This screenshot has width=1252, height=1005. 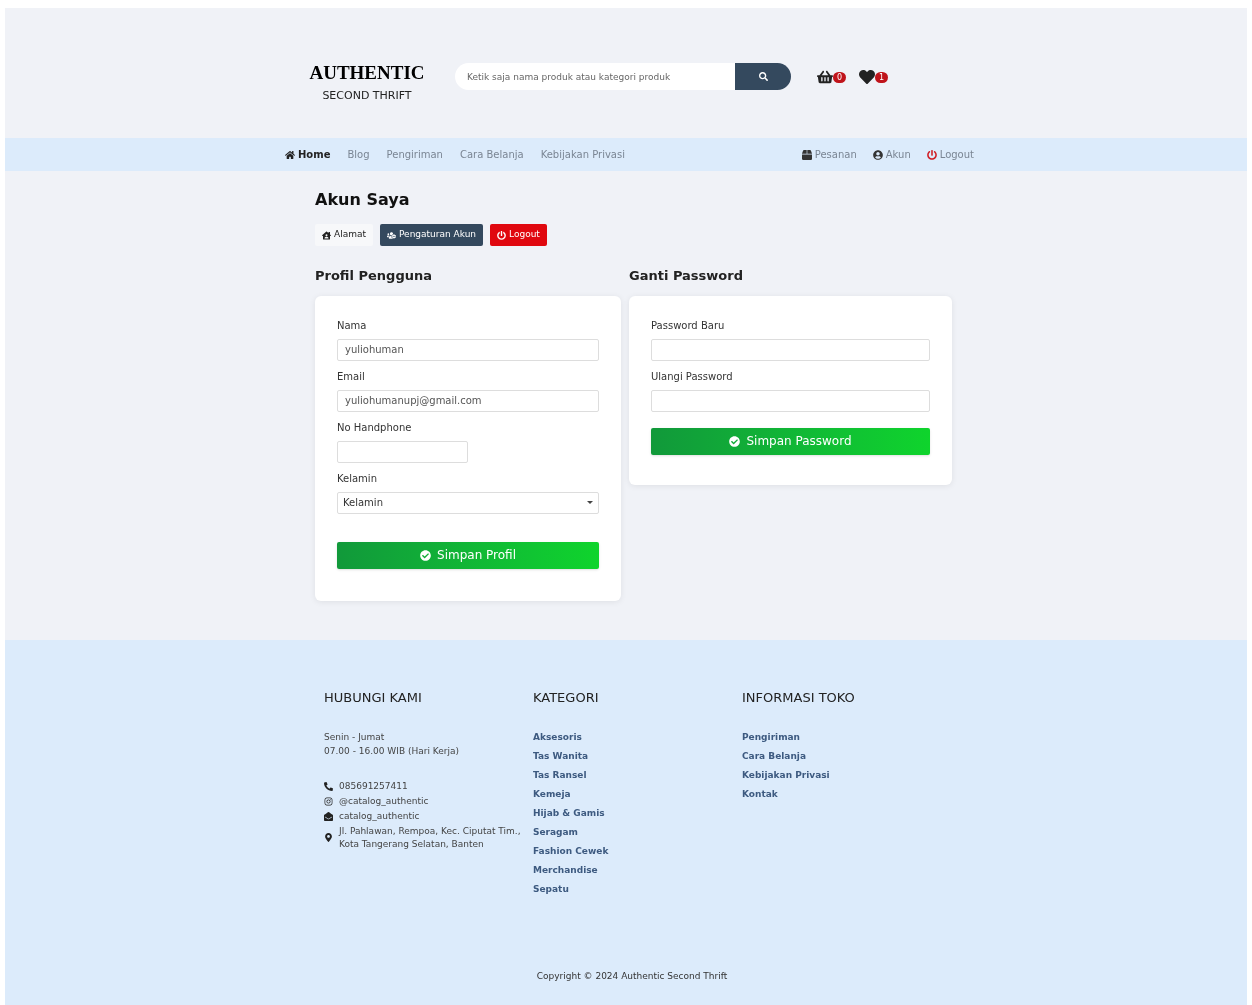 I want to click on copyright-text: Copyright © 2024 Authentic Second Thrift, so click(x=632, y=976).